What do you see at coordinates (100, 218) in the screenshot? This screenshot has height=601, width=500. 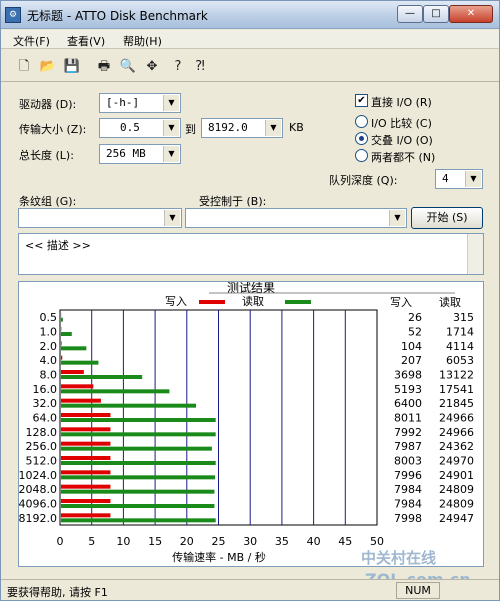 I see `stripe-group-select: ▼` at bounding box center [100, 218].